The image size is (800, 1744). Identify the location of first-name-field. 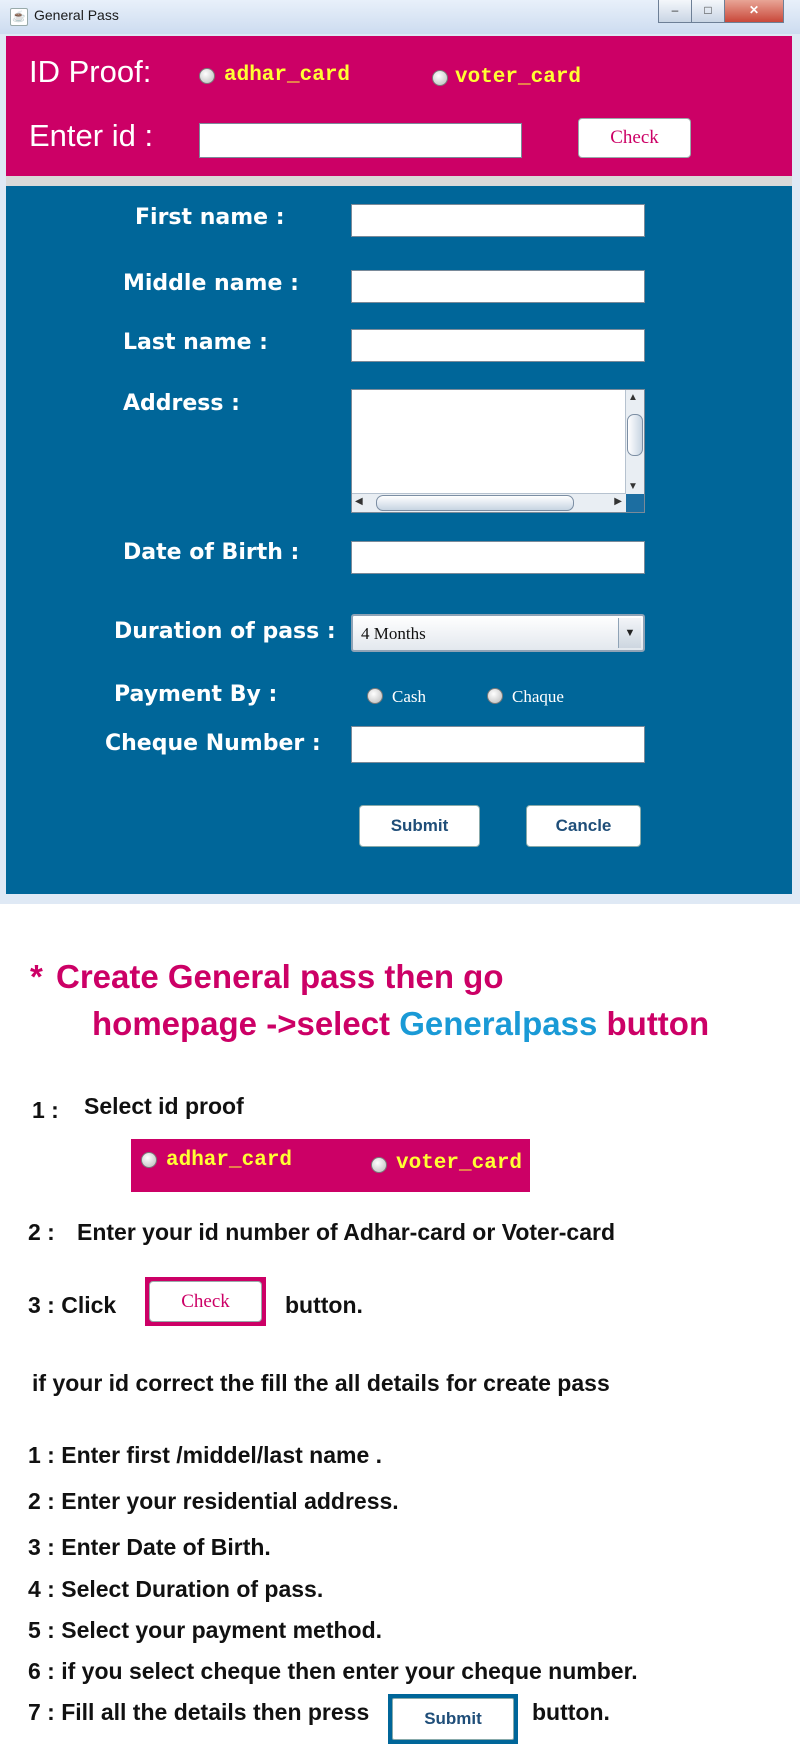
(498, 220).